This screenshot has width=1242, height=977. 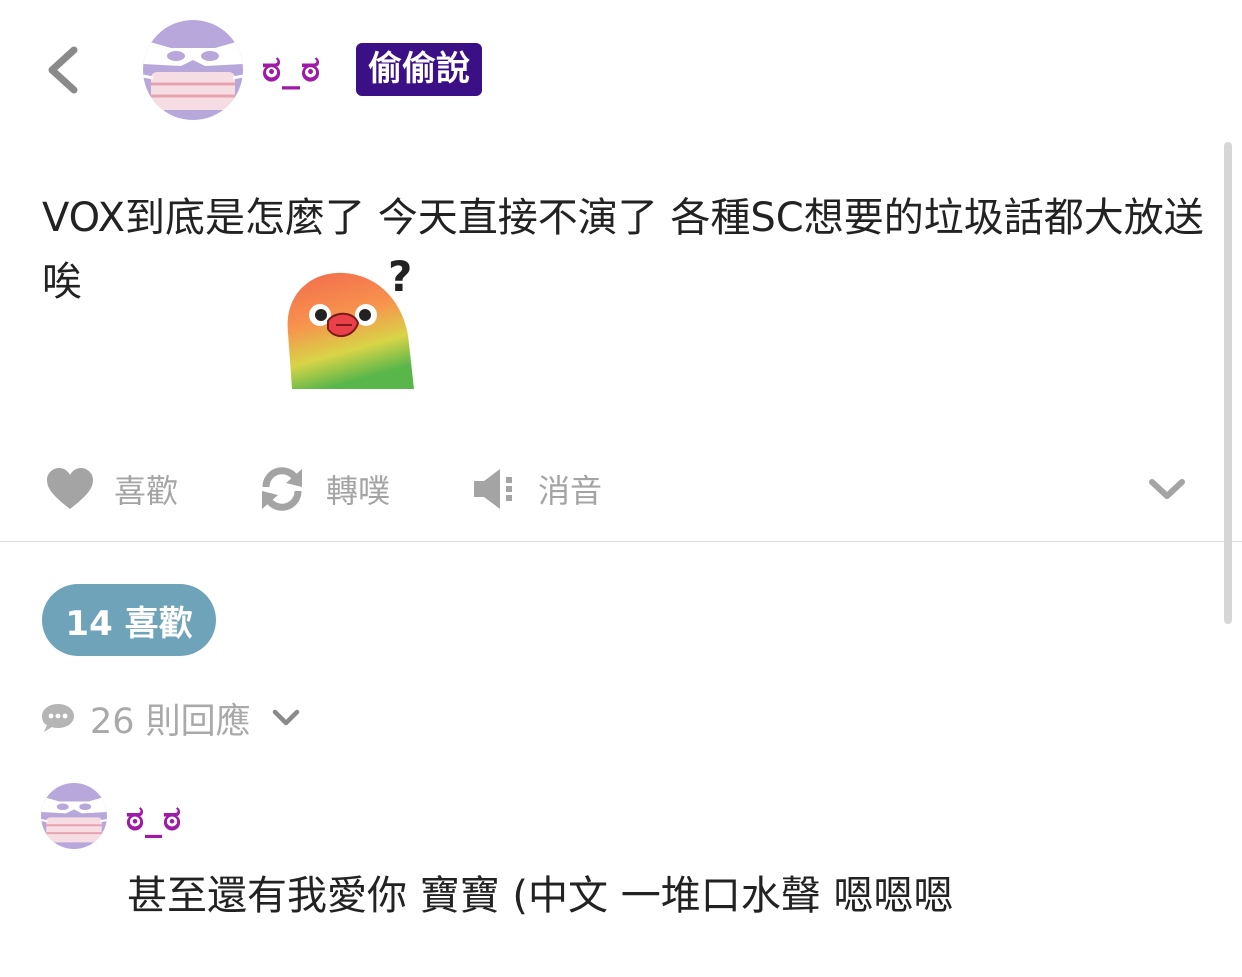 I want to click on qualifier-badge: 偷偷說, so click(x=419, y=69).